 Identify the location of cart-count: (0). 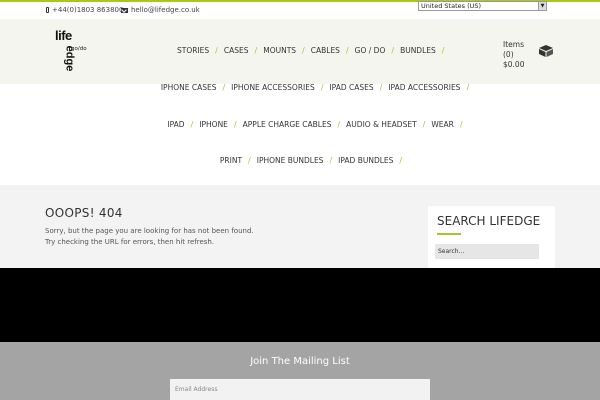
(508, 54).